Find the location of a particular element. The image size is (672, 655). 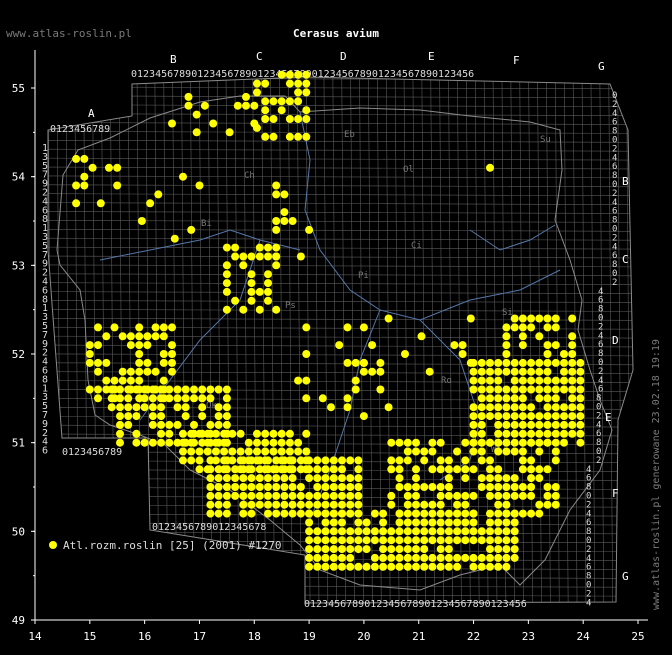

x-axis-tick-label: 19 is located at coordinates (308, 636).